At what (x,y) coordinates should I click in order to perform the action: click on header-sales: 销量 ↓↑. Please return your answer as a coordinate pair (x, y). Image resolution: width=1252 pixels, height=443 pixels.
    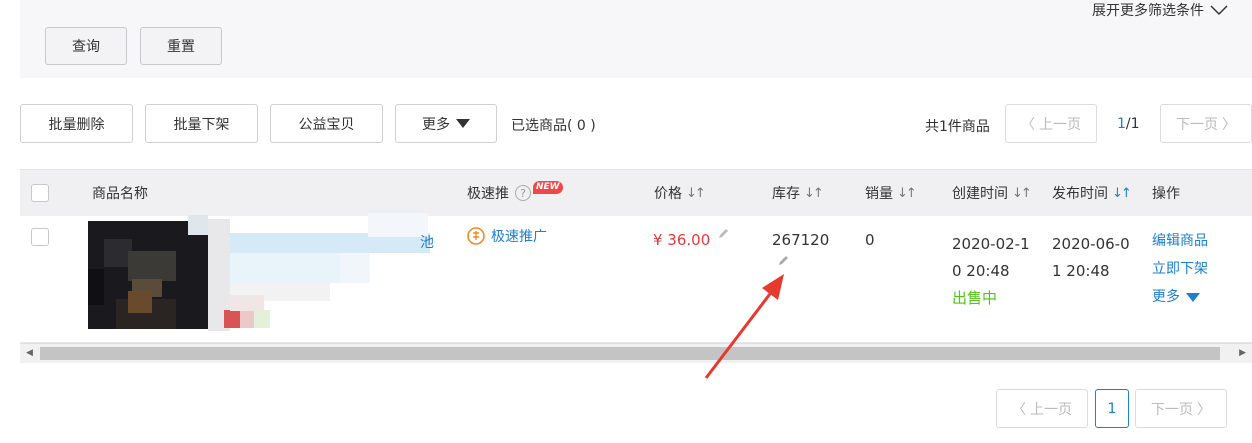
    Looking at the image, I should click on (891, 193).